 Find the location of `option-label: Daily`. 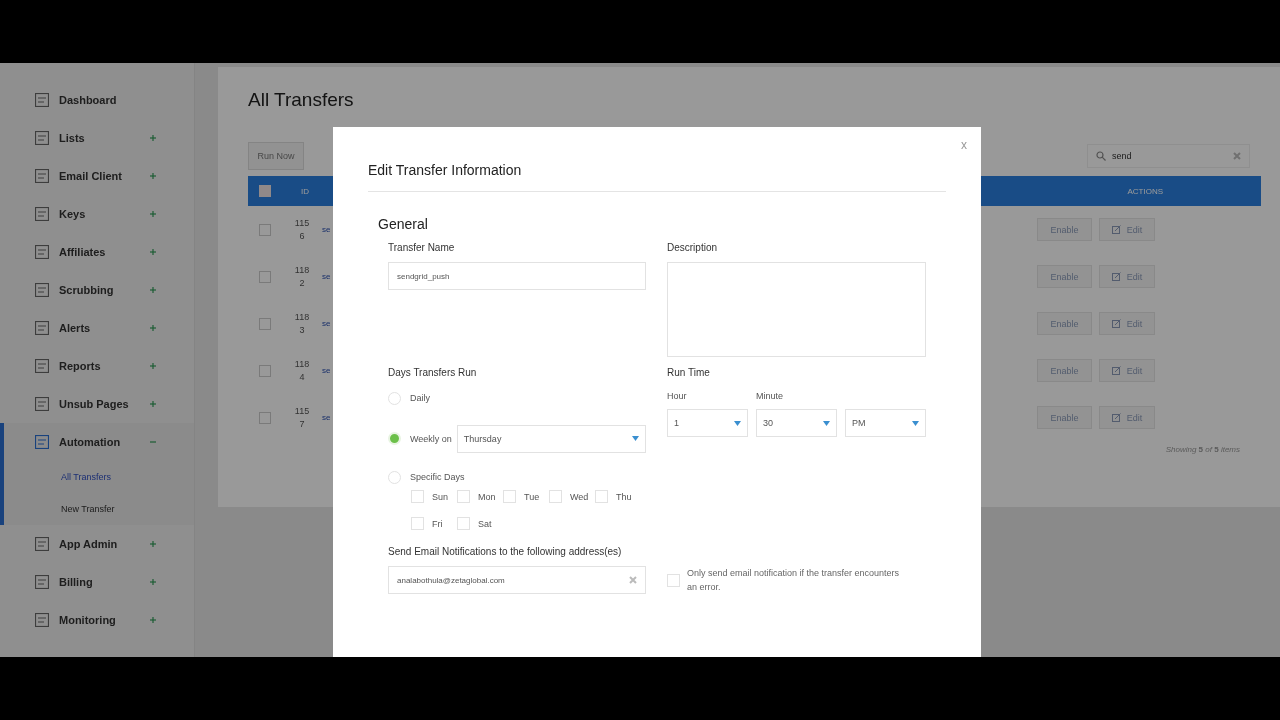

option-label: Daily is located at coordinates (420, 398).